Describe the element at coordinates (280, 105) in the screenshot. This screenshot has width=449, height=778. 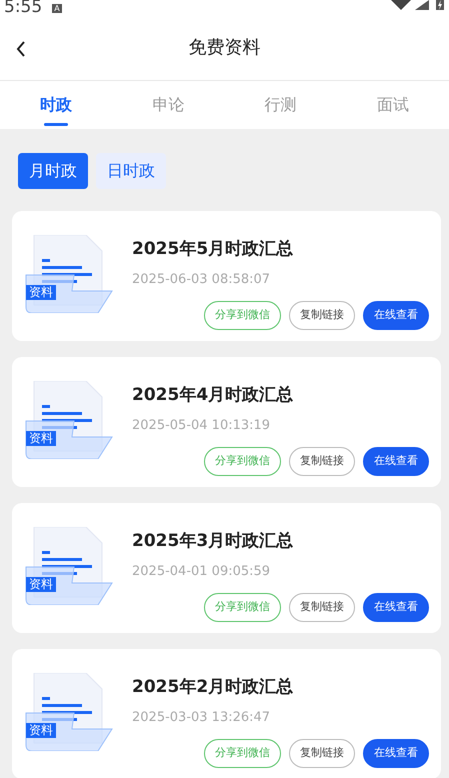
I see `category-tab: 行测` at that location.